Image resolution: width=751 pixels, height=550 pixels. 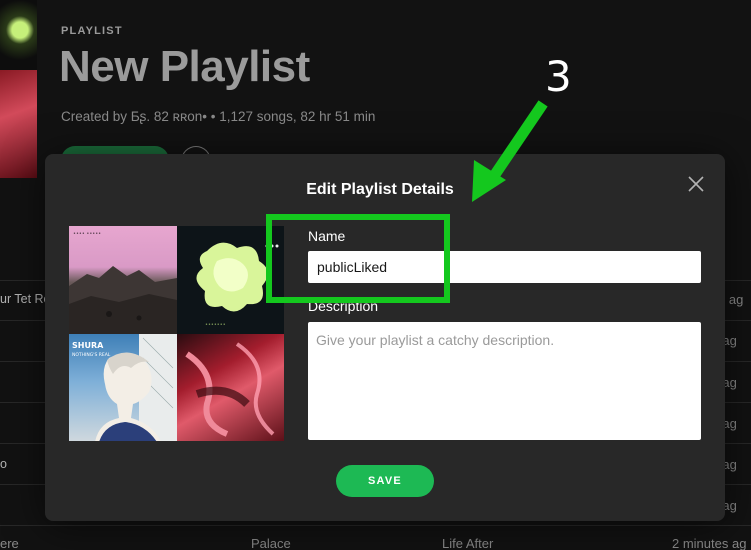 What do you see at coordinates (88, 345) in the screenshot?
I see `cover-artist-text: SHURA` at bounding box center [88, 345].